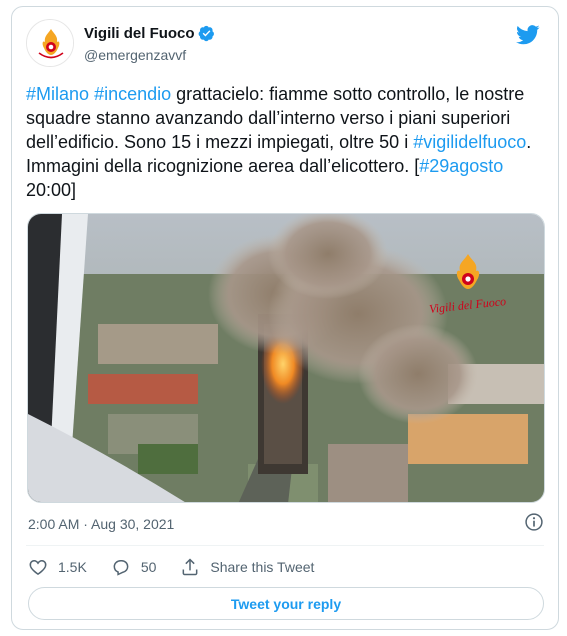  I want to click on info-icon, so click(534, 522).